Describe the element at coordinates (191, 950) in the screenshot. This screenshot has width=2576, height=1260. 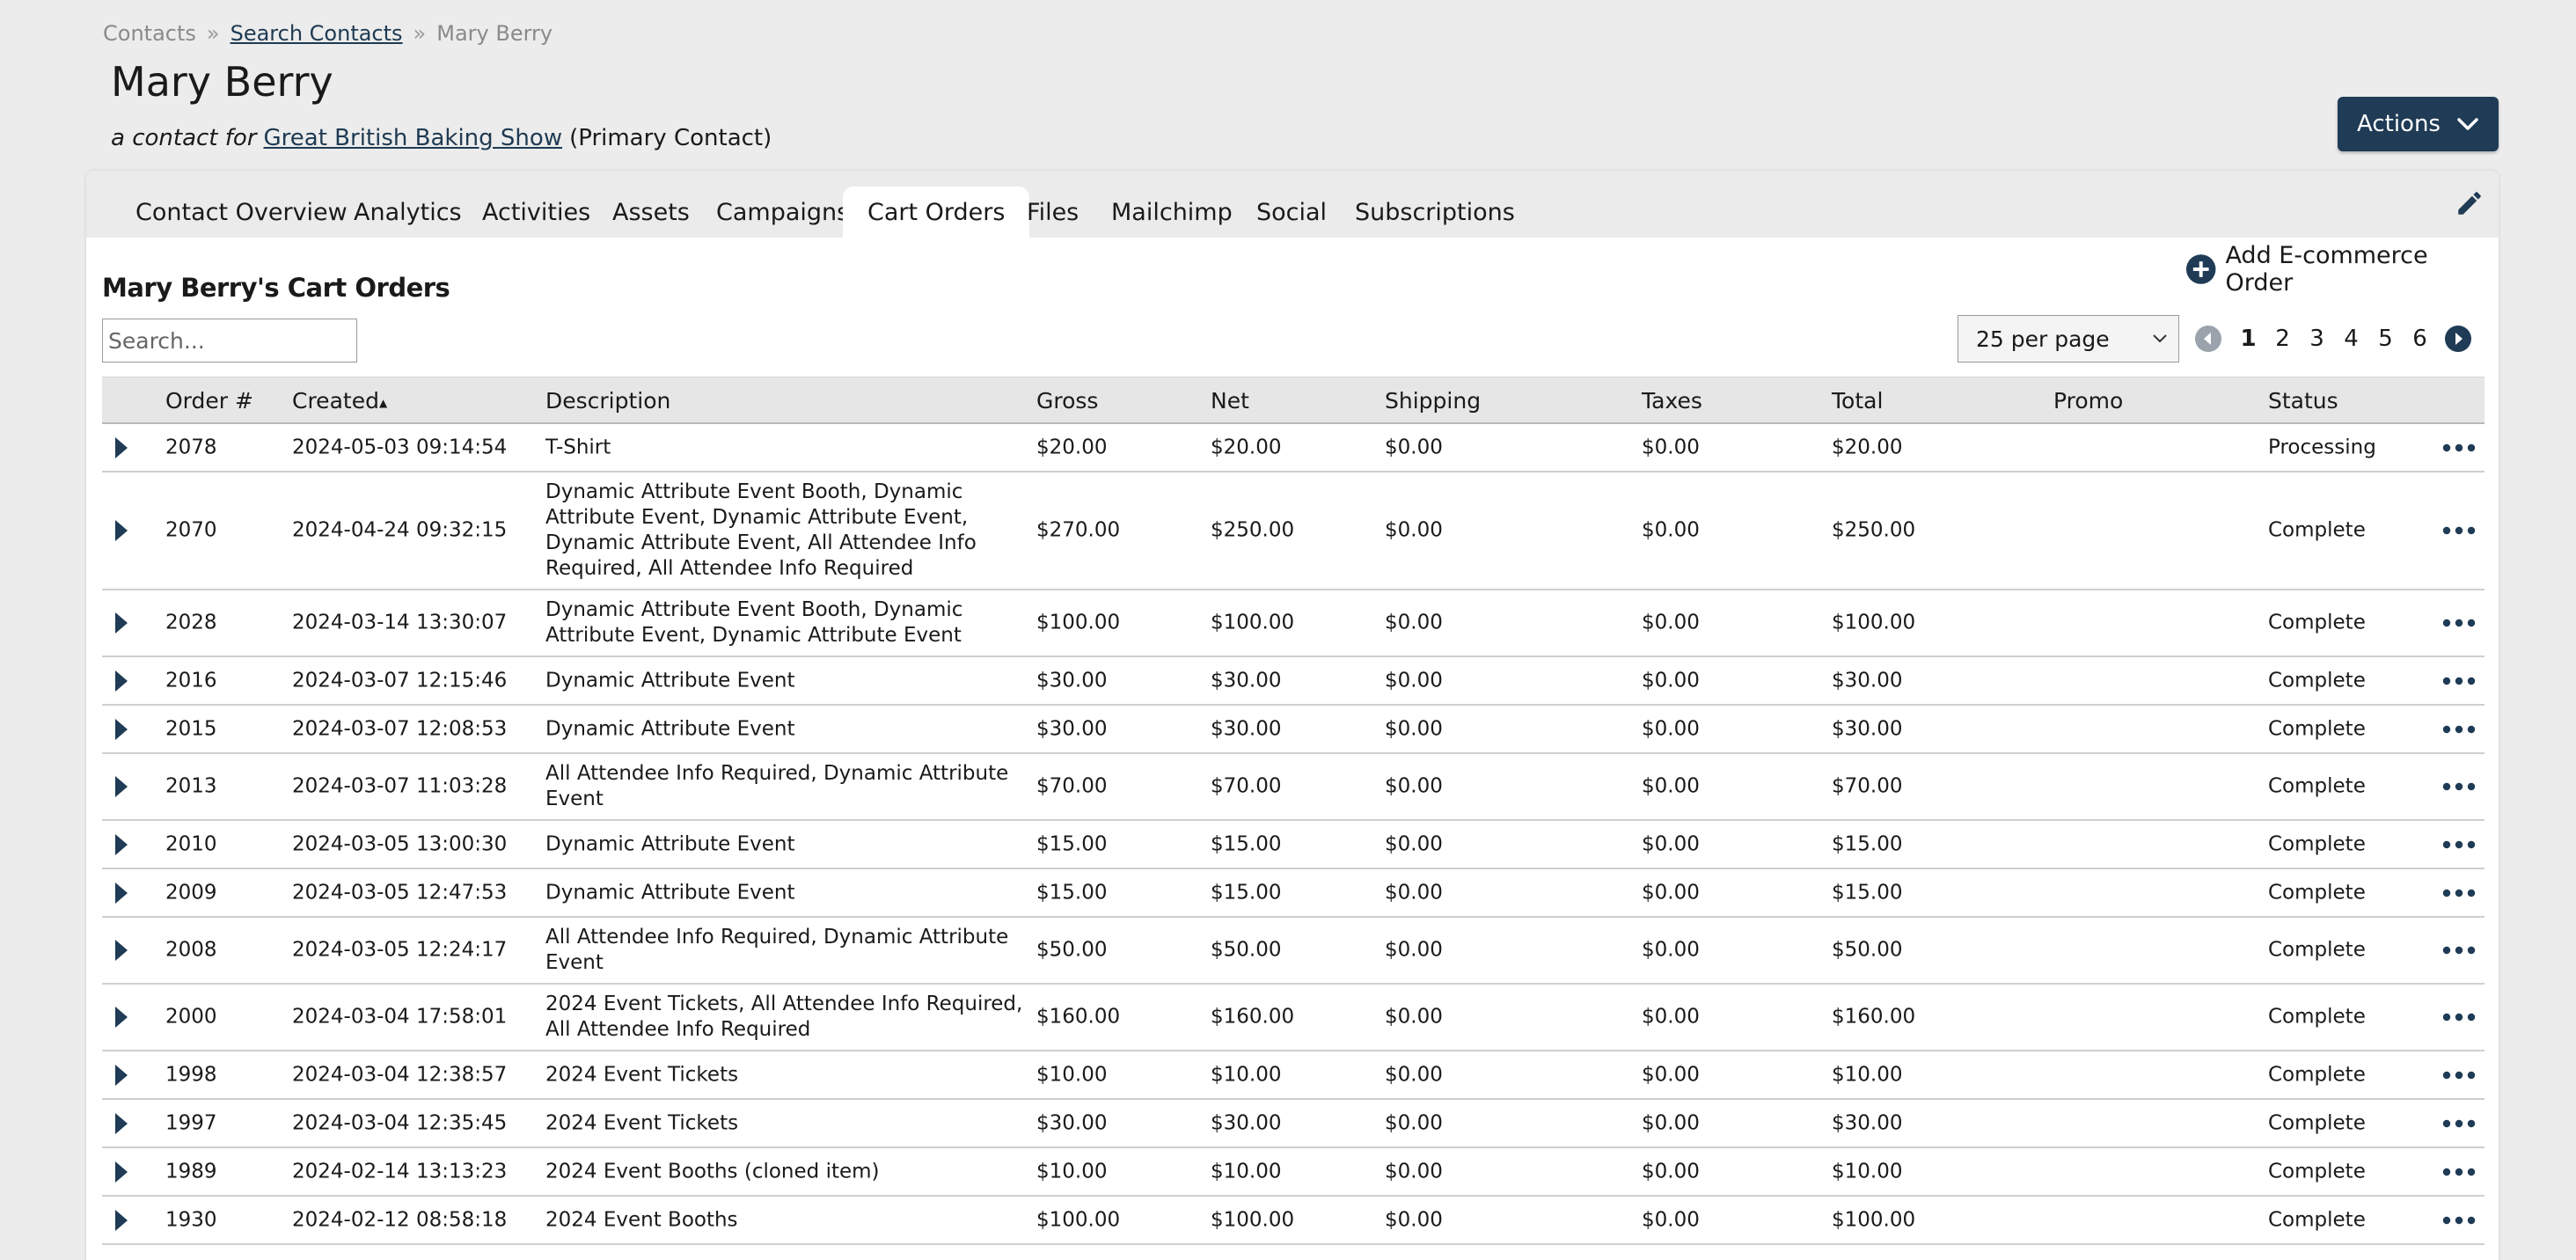
I see `order-number-cell: 2008` at that location.